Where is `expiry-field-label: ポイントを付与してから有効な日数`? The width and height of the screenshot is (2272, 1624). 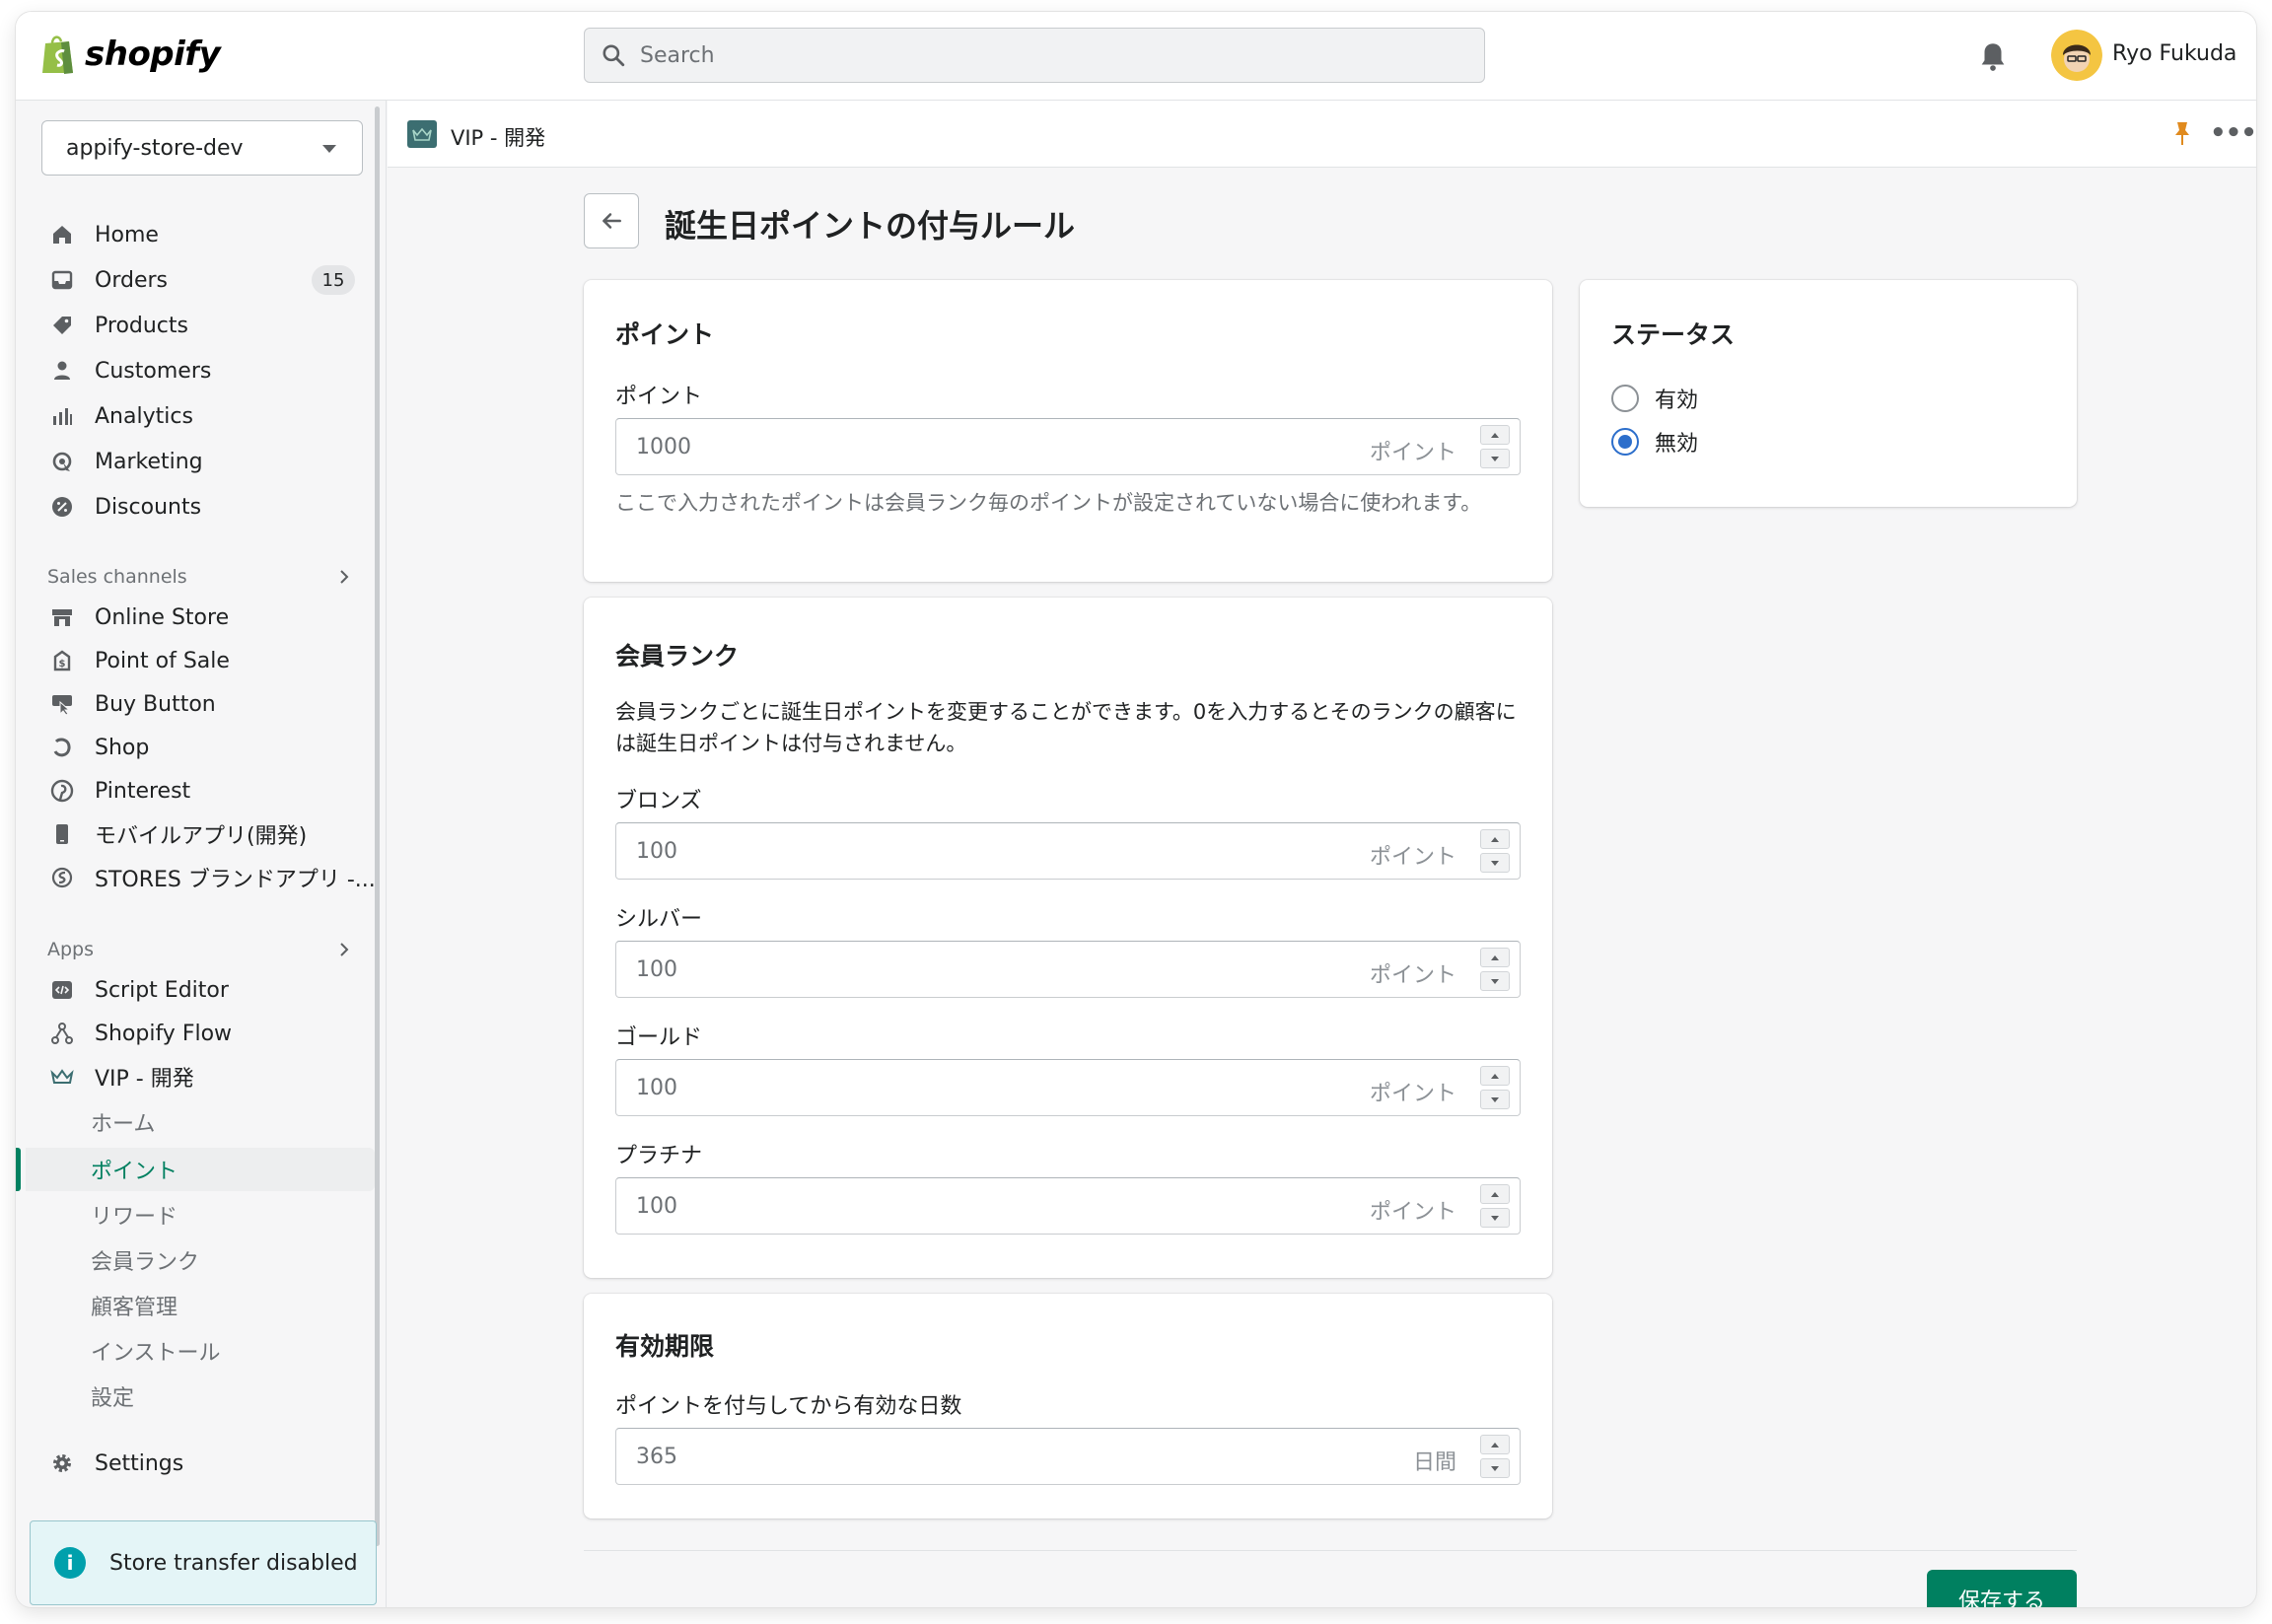
expiry-field-label: ポイントを付与してから有効な日数 is located at coordinates (788, 1406).